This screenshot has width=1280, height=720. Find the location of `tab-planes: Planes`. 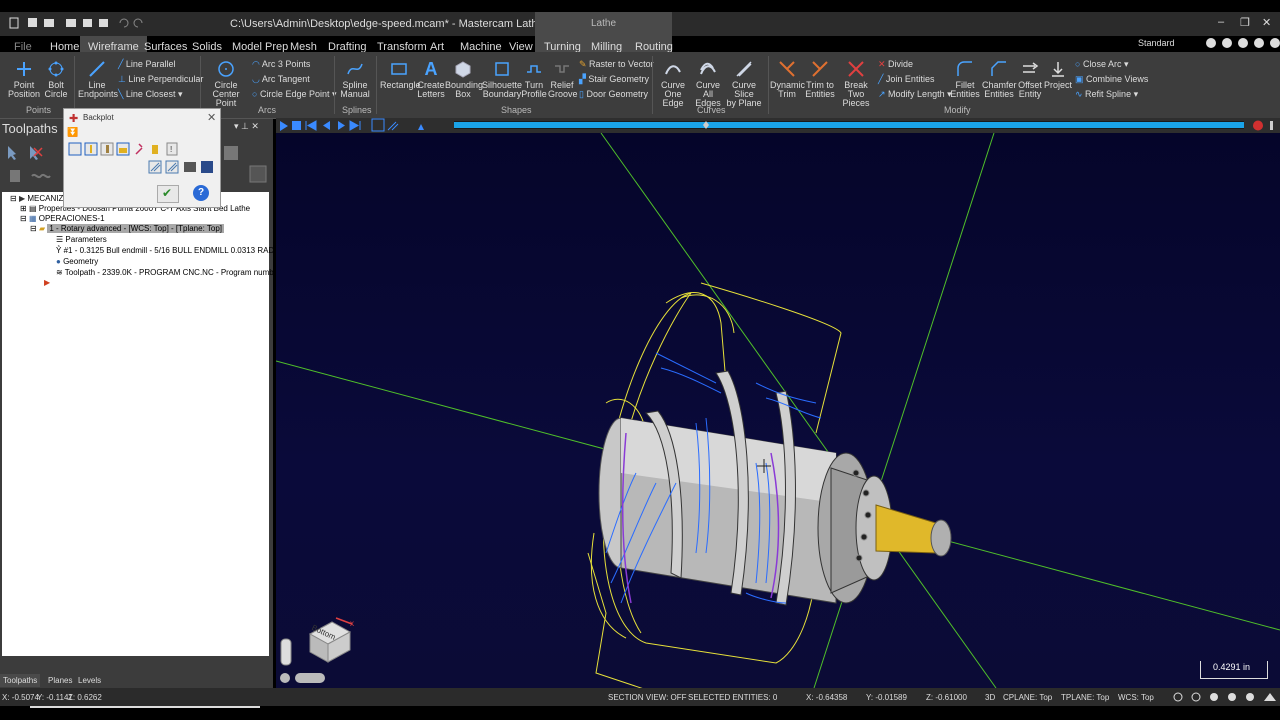

tab-planes: Planes is located at coordinates (60, 680).